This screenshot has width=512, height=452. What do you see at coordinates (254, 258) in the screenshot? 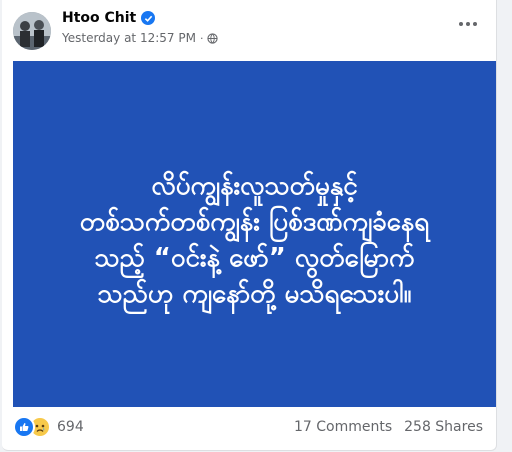
I see `banner-line: သည့် “ဝင်းနဲ့ ဖော်” လွတ်မြောက်` at bounding box center [254, 258].